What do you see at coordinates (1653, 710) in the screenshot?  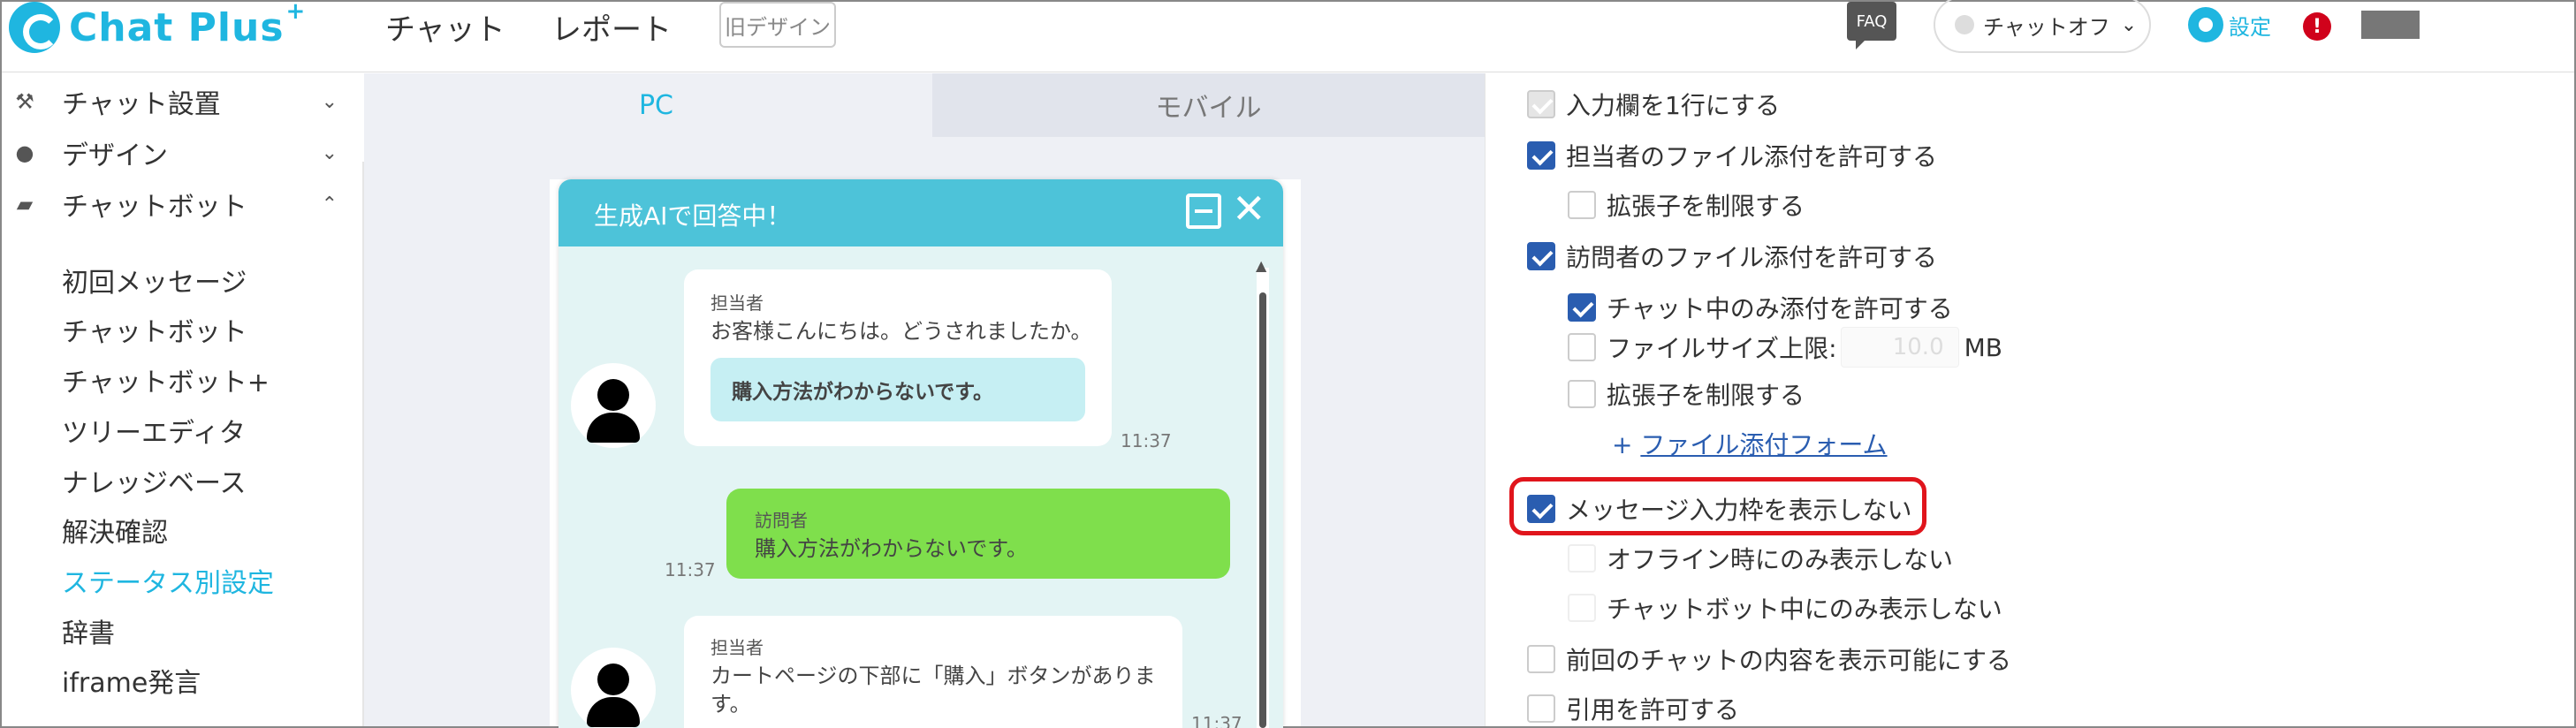 I see `option-label: 引用を許可する` at bounding box center [1653, 710].